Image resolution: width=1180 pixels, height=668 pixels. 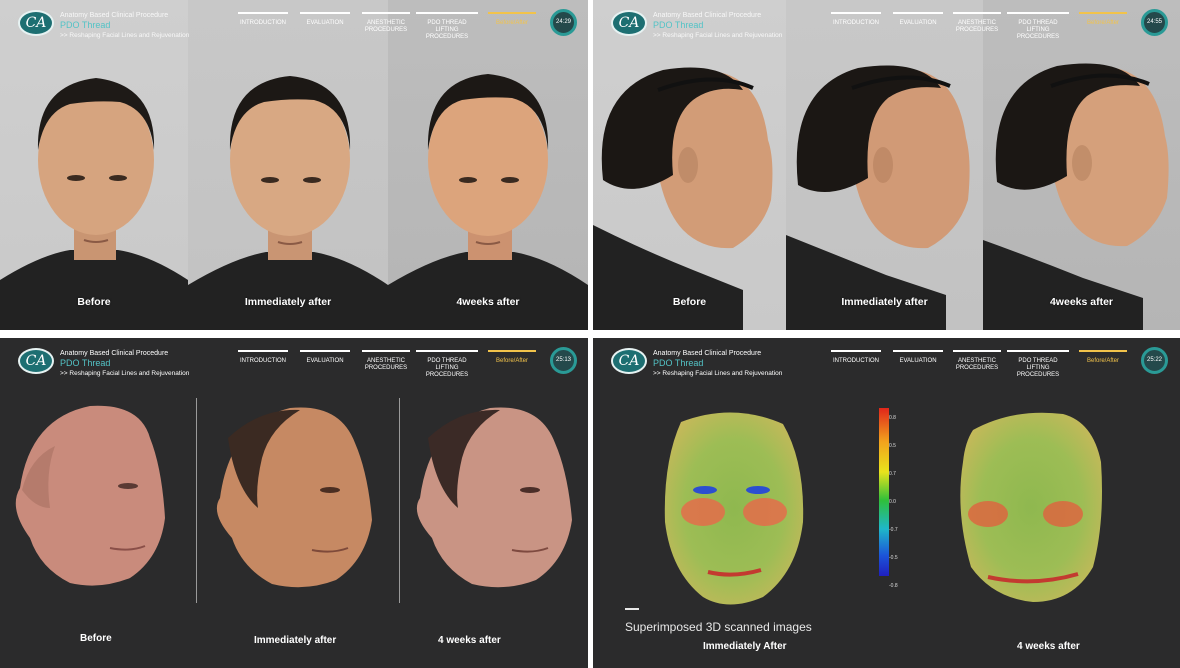 I want to click on caption-immediately-after: Immediately After, so click(x=745, y=646).